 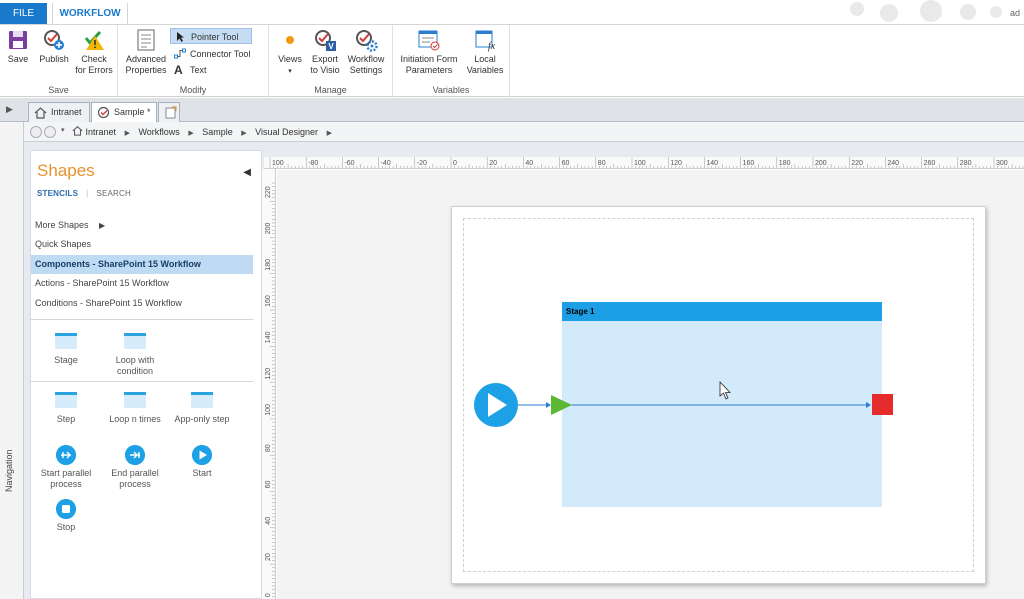 What do you see at coordinates (325, 52) in the screenshot?
I see `export-to-visio-button: V Export to Visio` at bounding box center [325, 52].